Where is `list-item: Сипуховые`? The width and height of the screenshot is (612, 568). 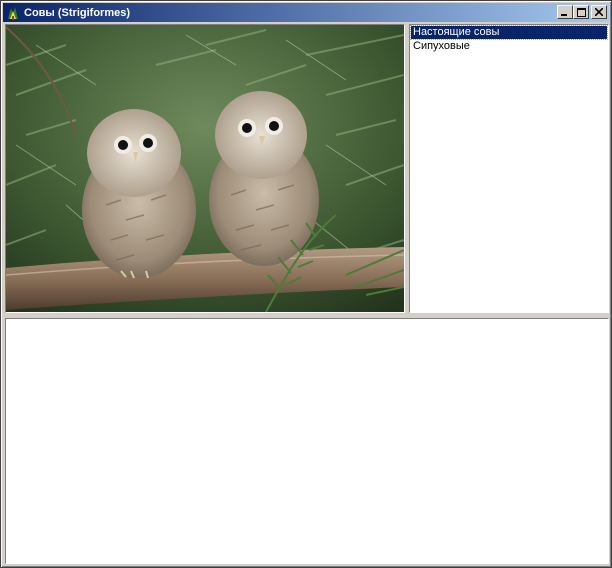 list-item: Сипуховые is located at coordinates (509, 46).